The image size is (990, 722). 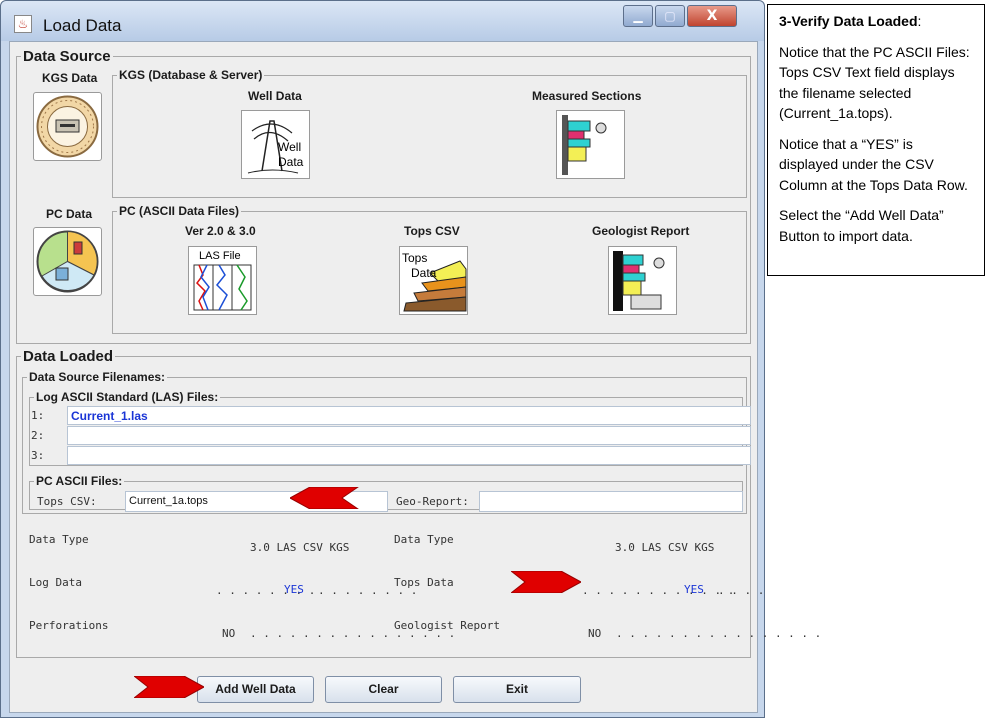 I want to click on las-file-row-2: 2:, so click(x=391, y=435).